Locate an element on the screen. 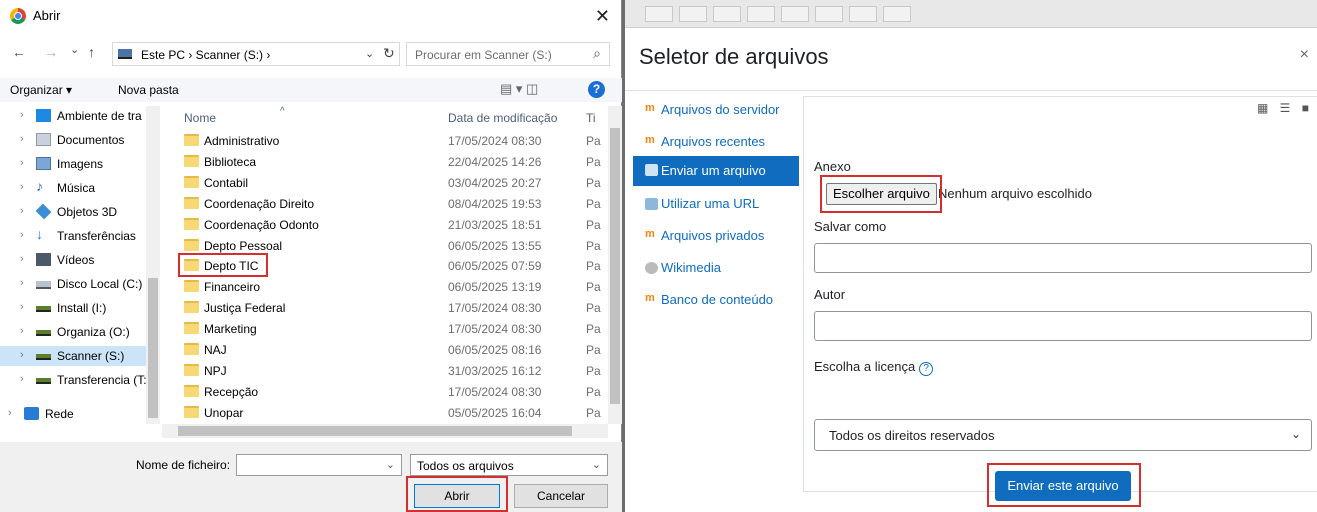 This screenshot has width=1317, height=512. file-row: Coordenação Direito 08/04/2025 19:53 Pa is located at coordinates (392, 204).